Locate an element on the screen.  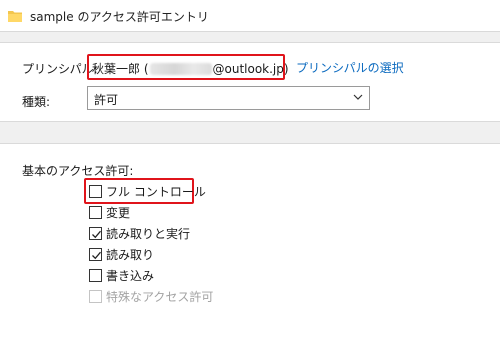
permissions-title: 基本のアクセス許可: is located at coordinates (78, 171).